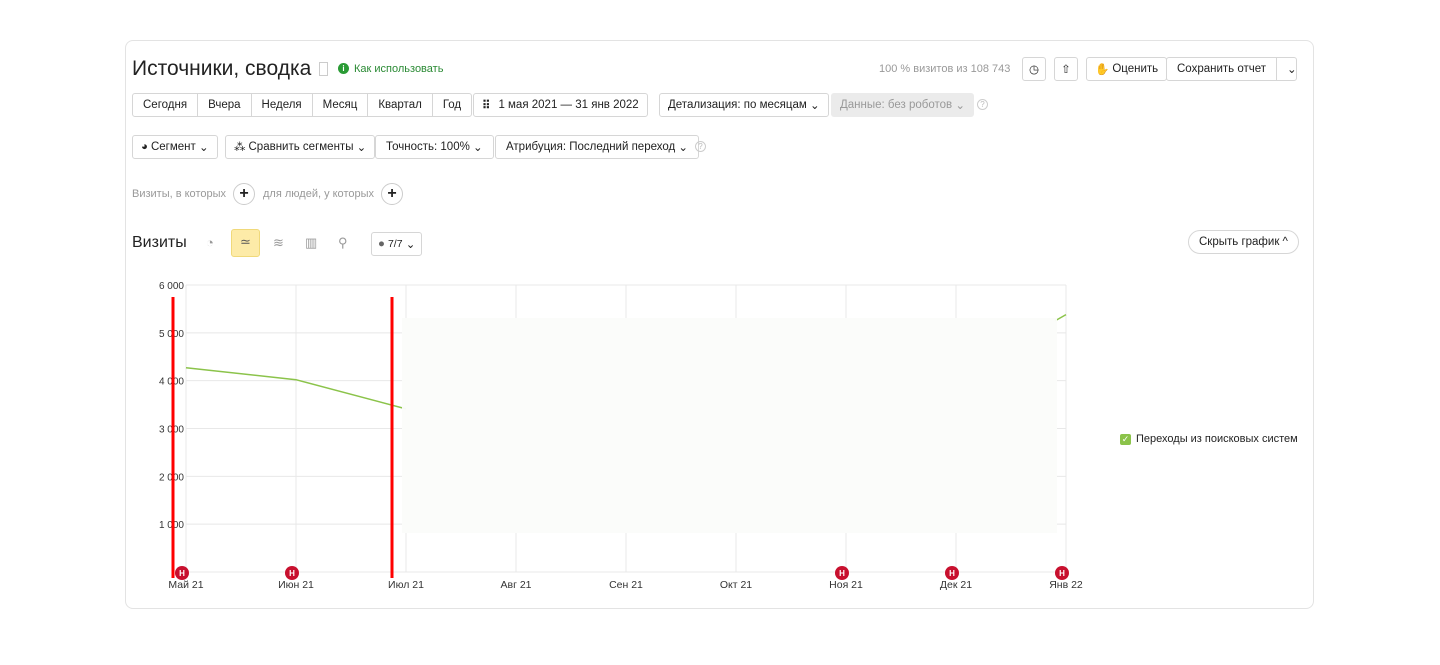  I want to click on x-tick-label: Янв 22, so click(1066, 585).